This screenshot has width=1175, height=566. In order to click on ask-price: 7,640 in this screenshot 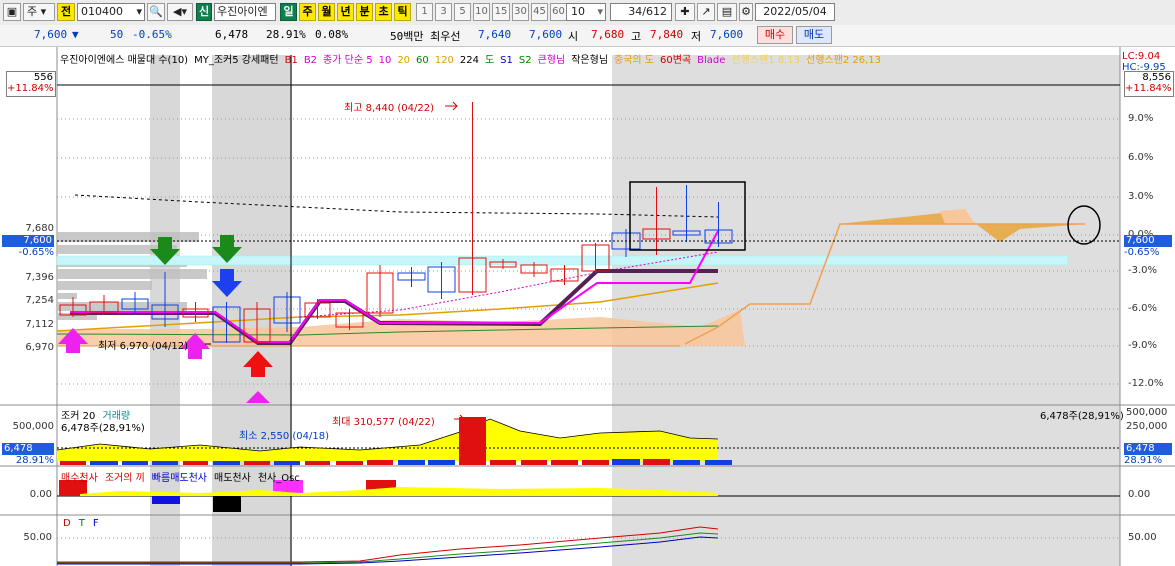, I will do `click(495, 34)`.